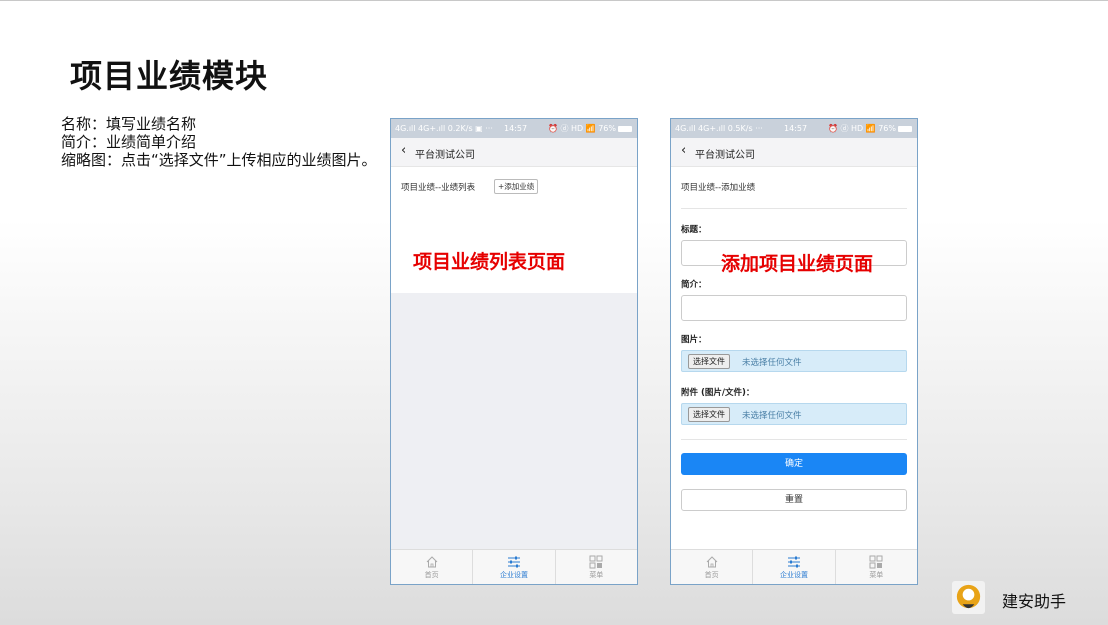  Describe the element at coordinates (797, 264) in the screenshot. I see `overlay-label-add: 添加项目业绩页面` at that location.